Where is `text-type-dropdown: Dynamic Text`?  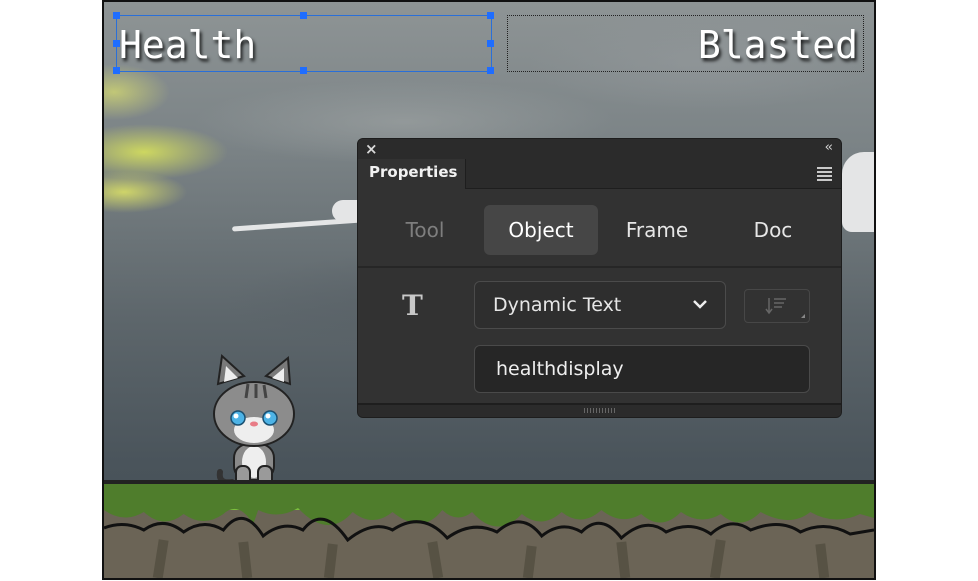
text-type-dropdown: Dynamic Text is located at coordinates (600, 305).